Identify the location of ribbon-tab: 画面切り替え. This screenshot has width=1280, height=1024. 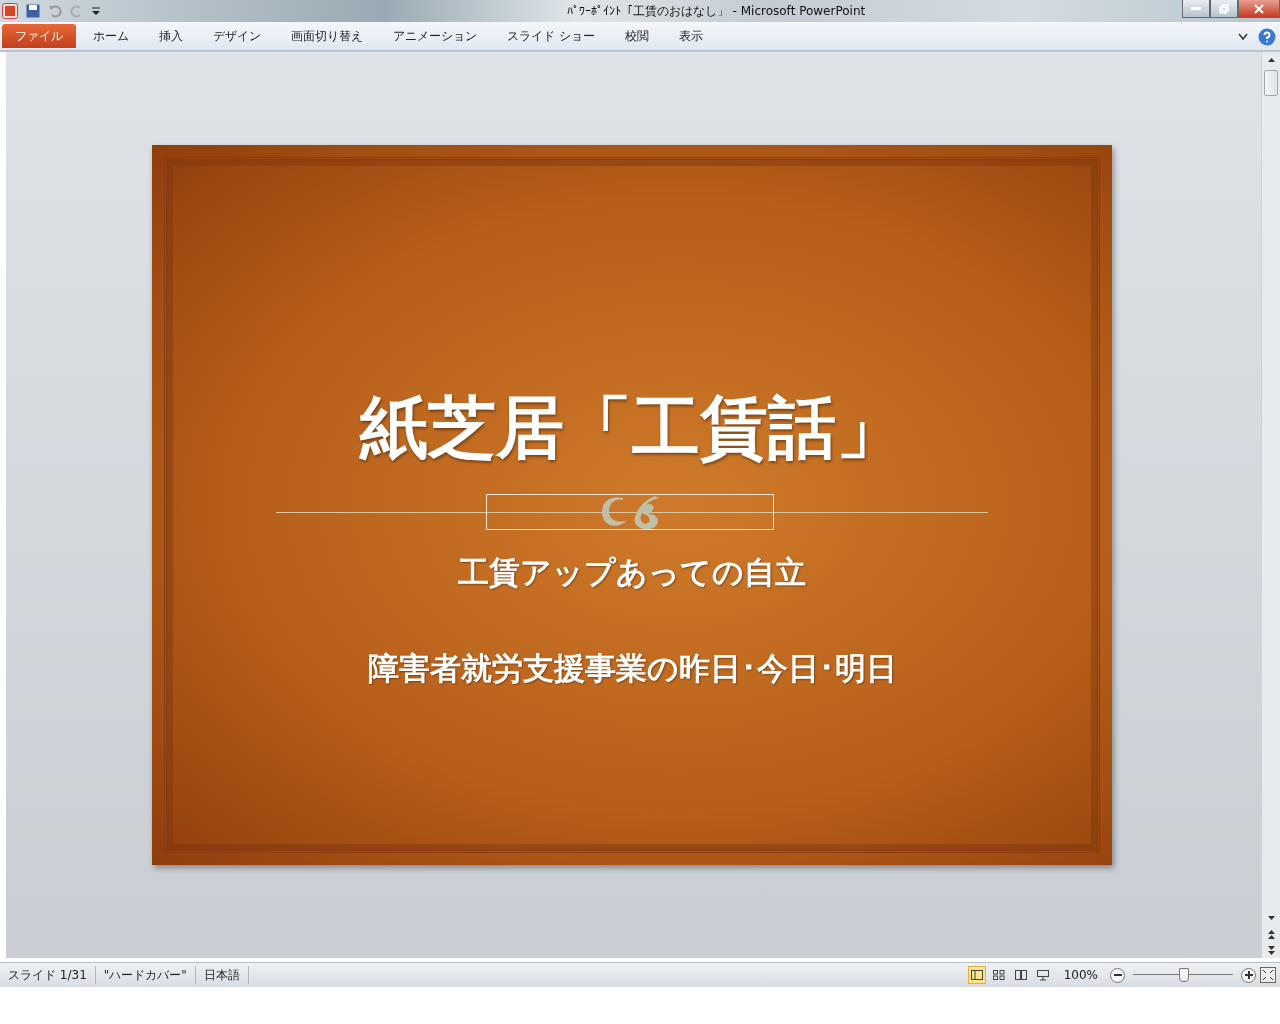
(327, 36).